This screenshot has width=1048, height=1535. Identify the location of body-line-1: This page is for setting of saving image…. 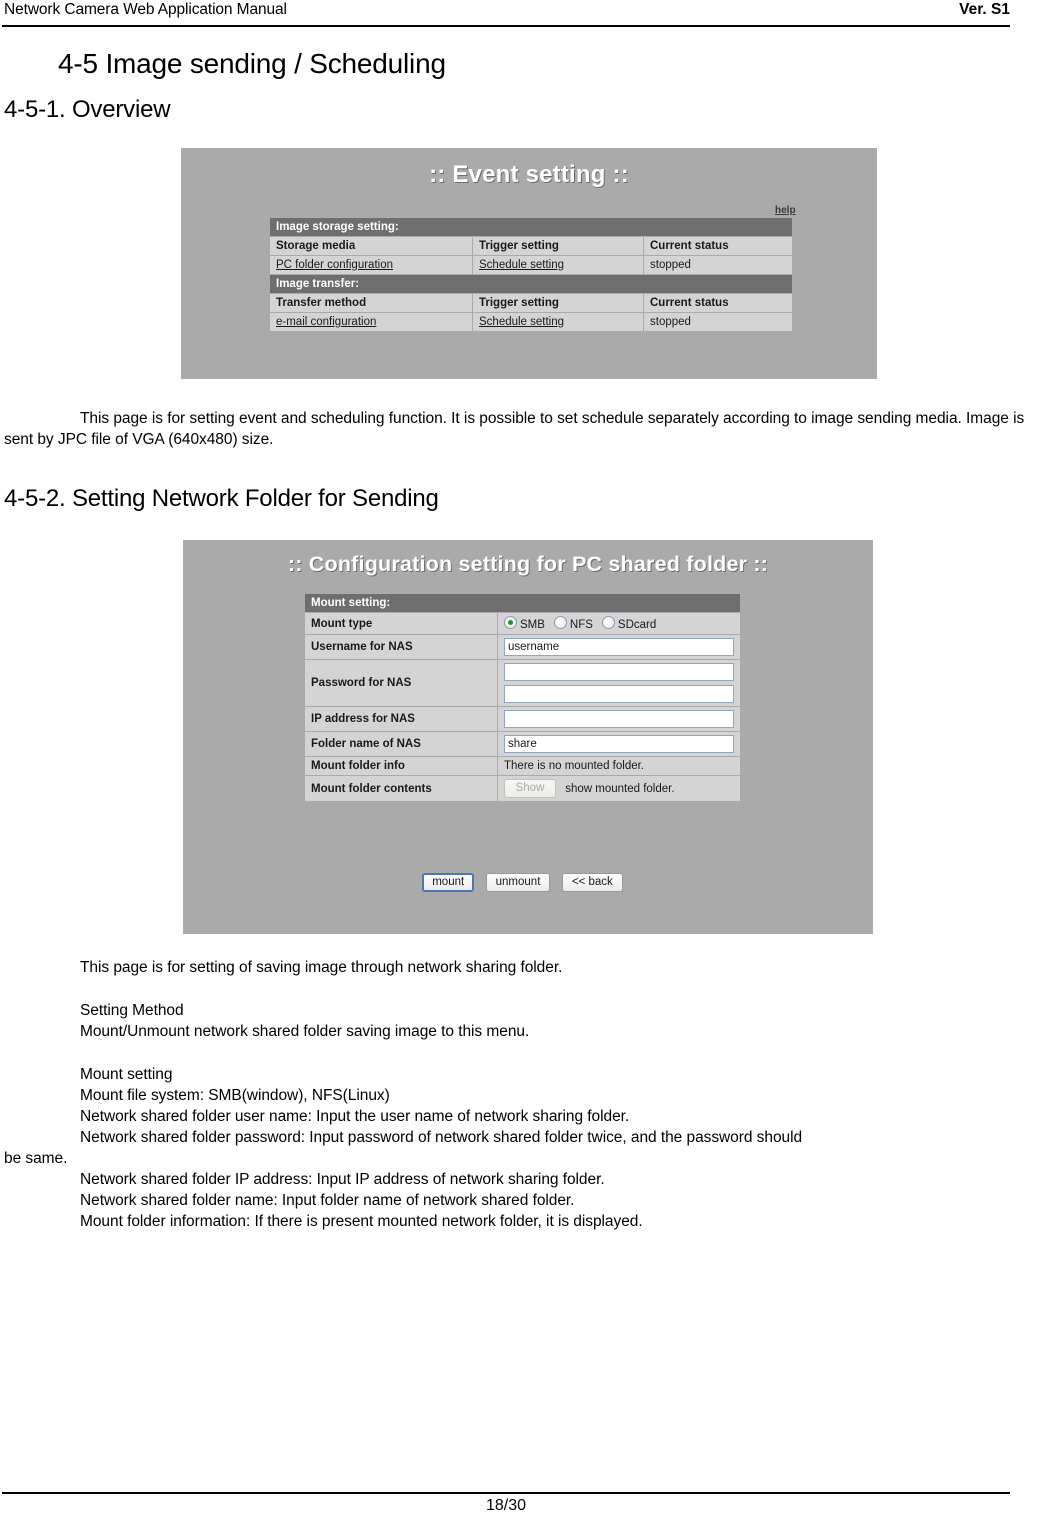
(321, 967).